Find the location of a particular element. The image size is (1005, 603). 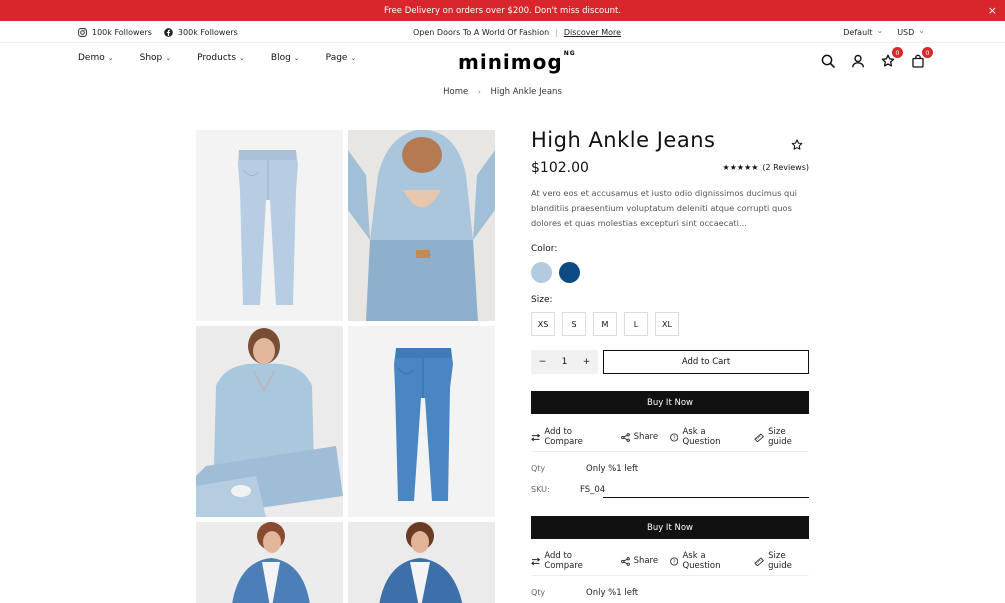

size-label: Size: is located at coordinates (542, 300).